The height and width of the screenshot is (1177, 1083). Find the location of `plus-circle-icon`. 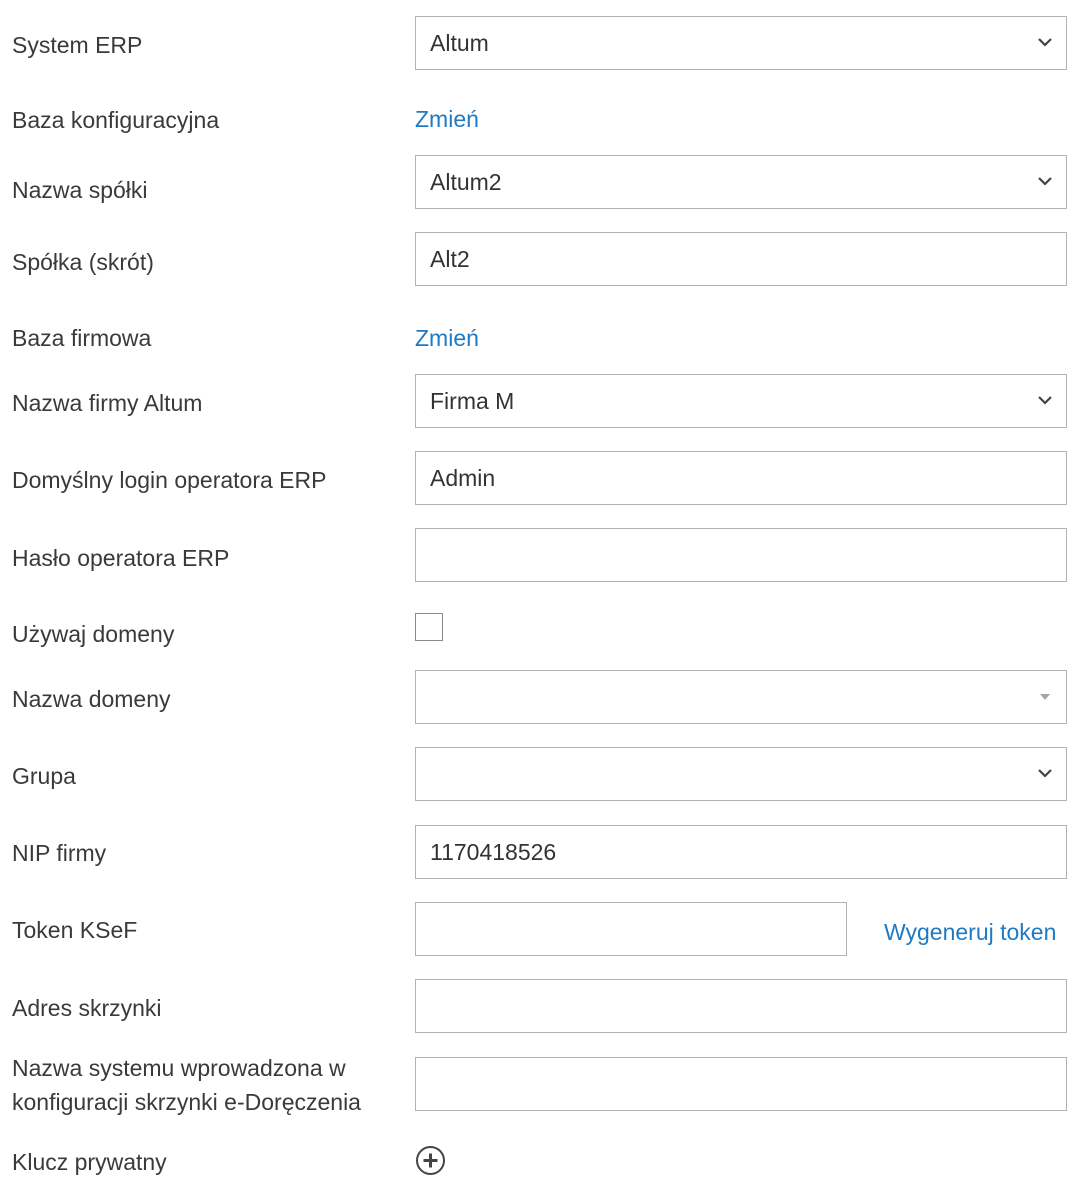

plus-circle-icon is located at coordinates (430, 1160).